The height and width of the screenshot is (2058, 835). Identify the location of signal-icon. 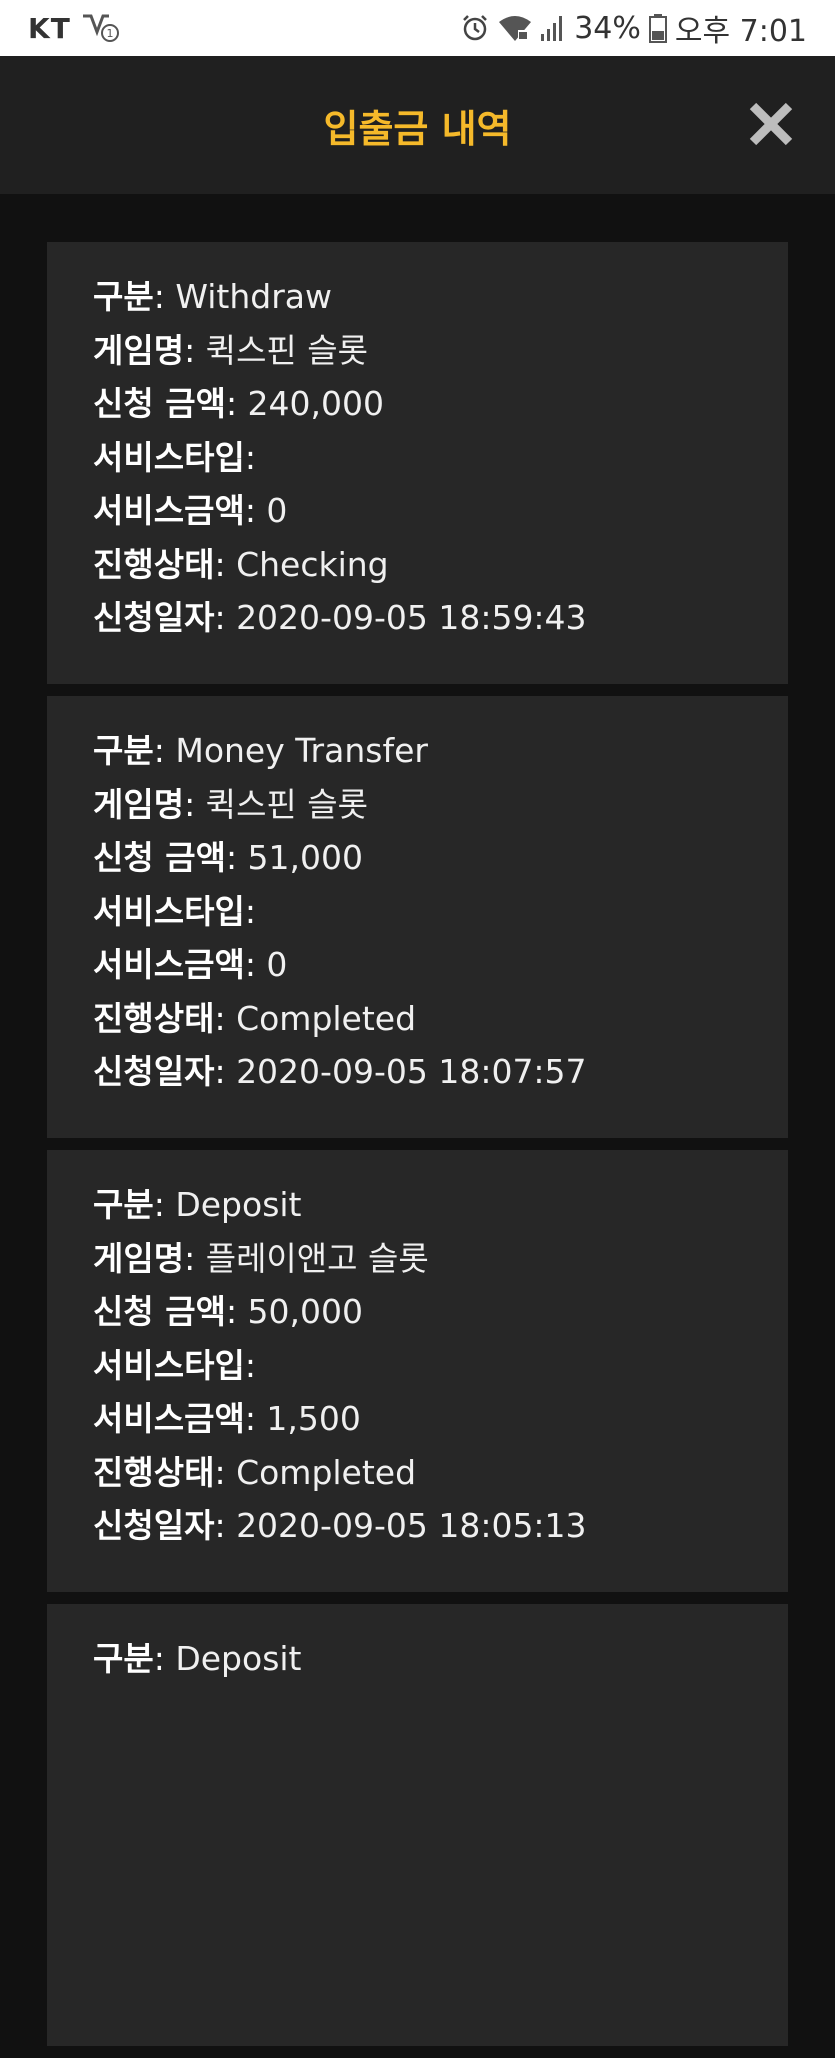
(553, 28).